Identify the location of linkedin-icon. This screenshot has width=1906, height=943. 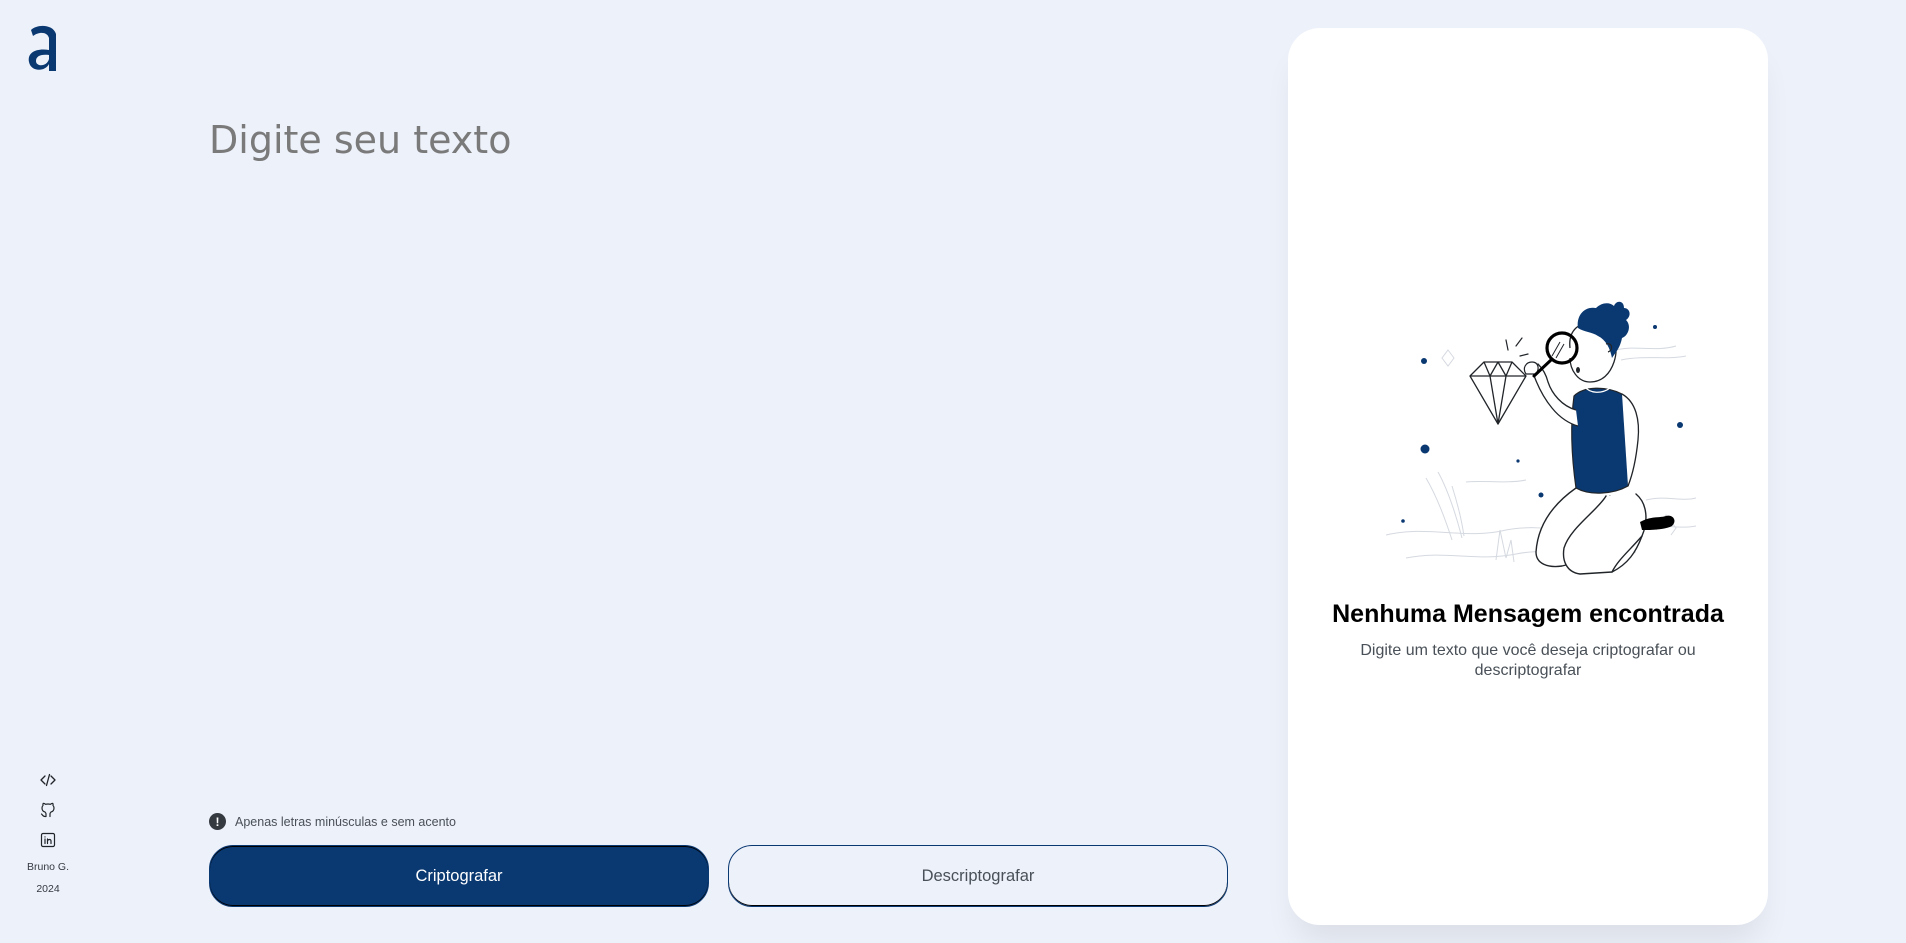
(48, 840).